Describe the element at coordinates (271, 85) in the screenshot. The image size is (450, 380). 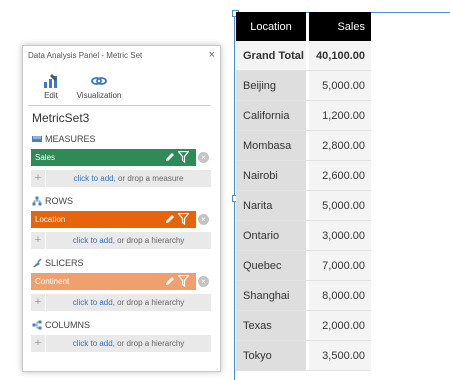
I see `row-location: Beijing` at that location.